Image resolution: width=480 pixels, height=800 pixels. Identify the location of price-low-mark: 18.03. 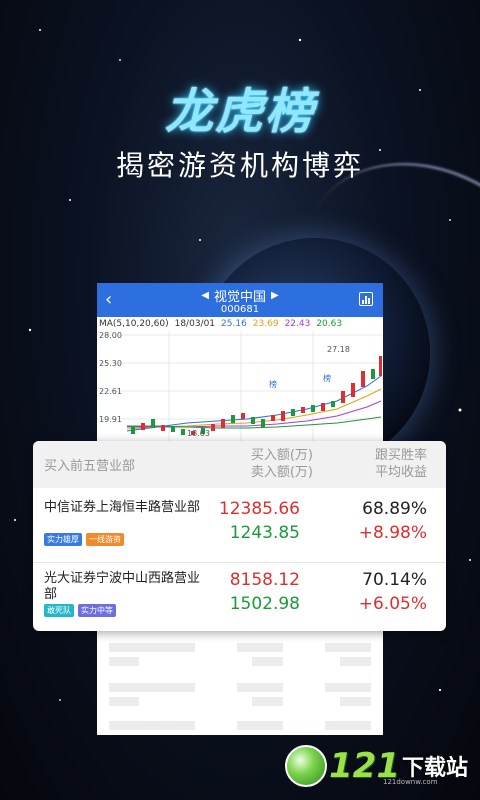
(198, 433).